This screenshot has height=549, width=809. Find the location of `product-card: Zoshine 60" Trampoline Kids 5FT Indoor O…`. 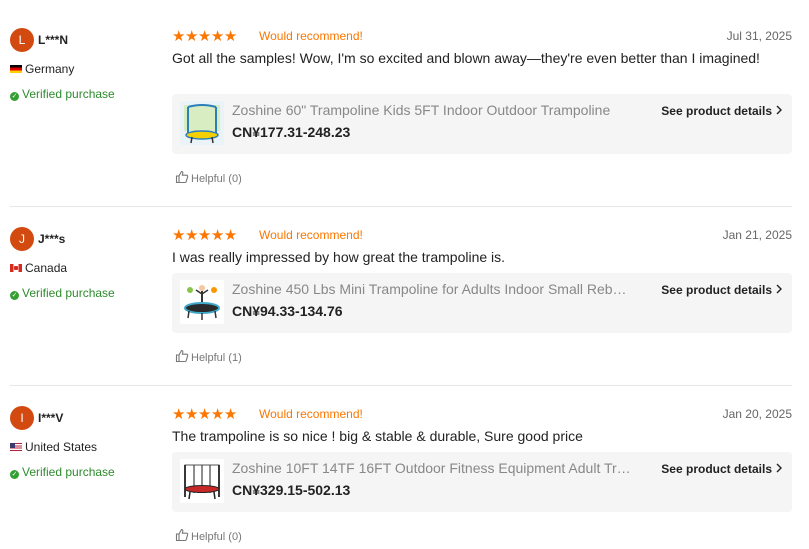

product-card: Zoshine 60" Trampoline Kids 5FT Indoor O… is located at coordinates (482, 124).